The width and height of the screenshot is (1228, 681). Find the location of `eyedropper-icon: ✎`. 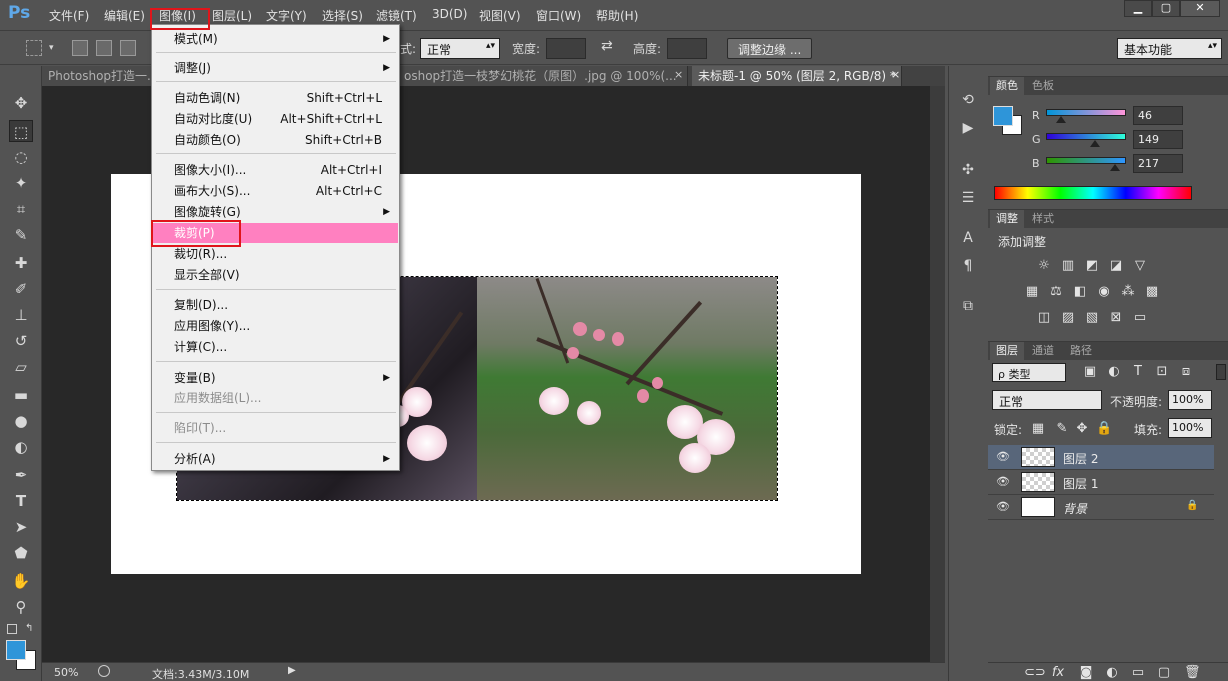

eyedropper-icon: ✎ is located at coordinates (21, 235).